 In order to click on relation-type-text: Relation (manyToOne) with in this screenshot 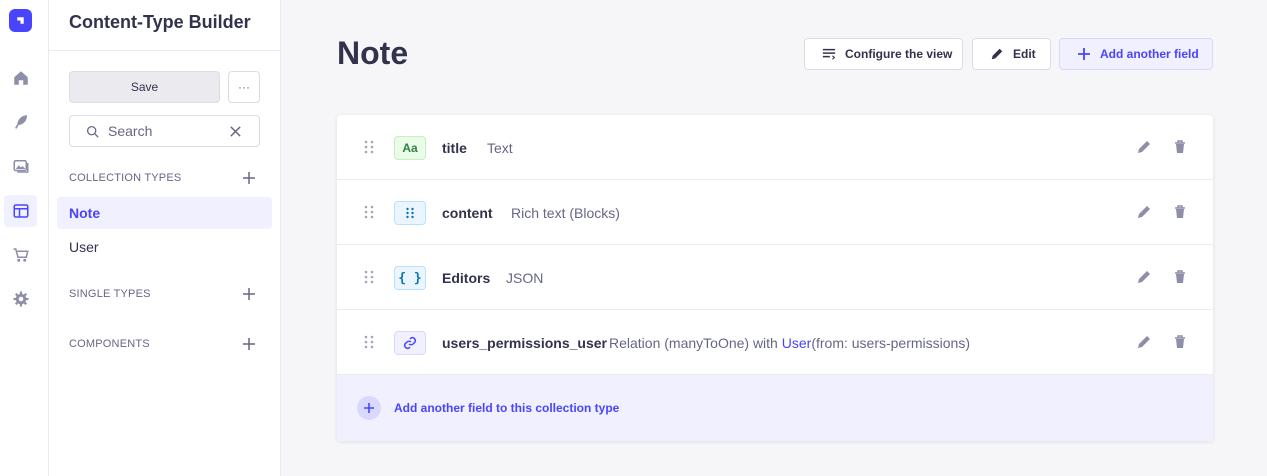, I will do `click(695, 343)`.